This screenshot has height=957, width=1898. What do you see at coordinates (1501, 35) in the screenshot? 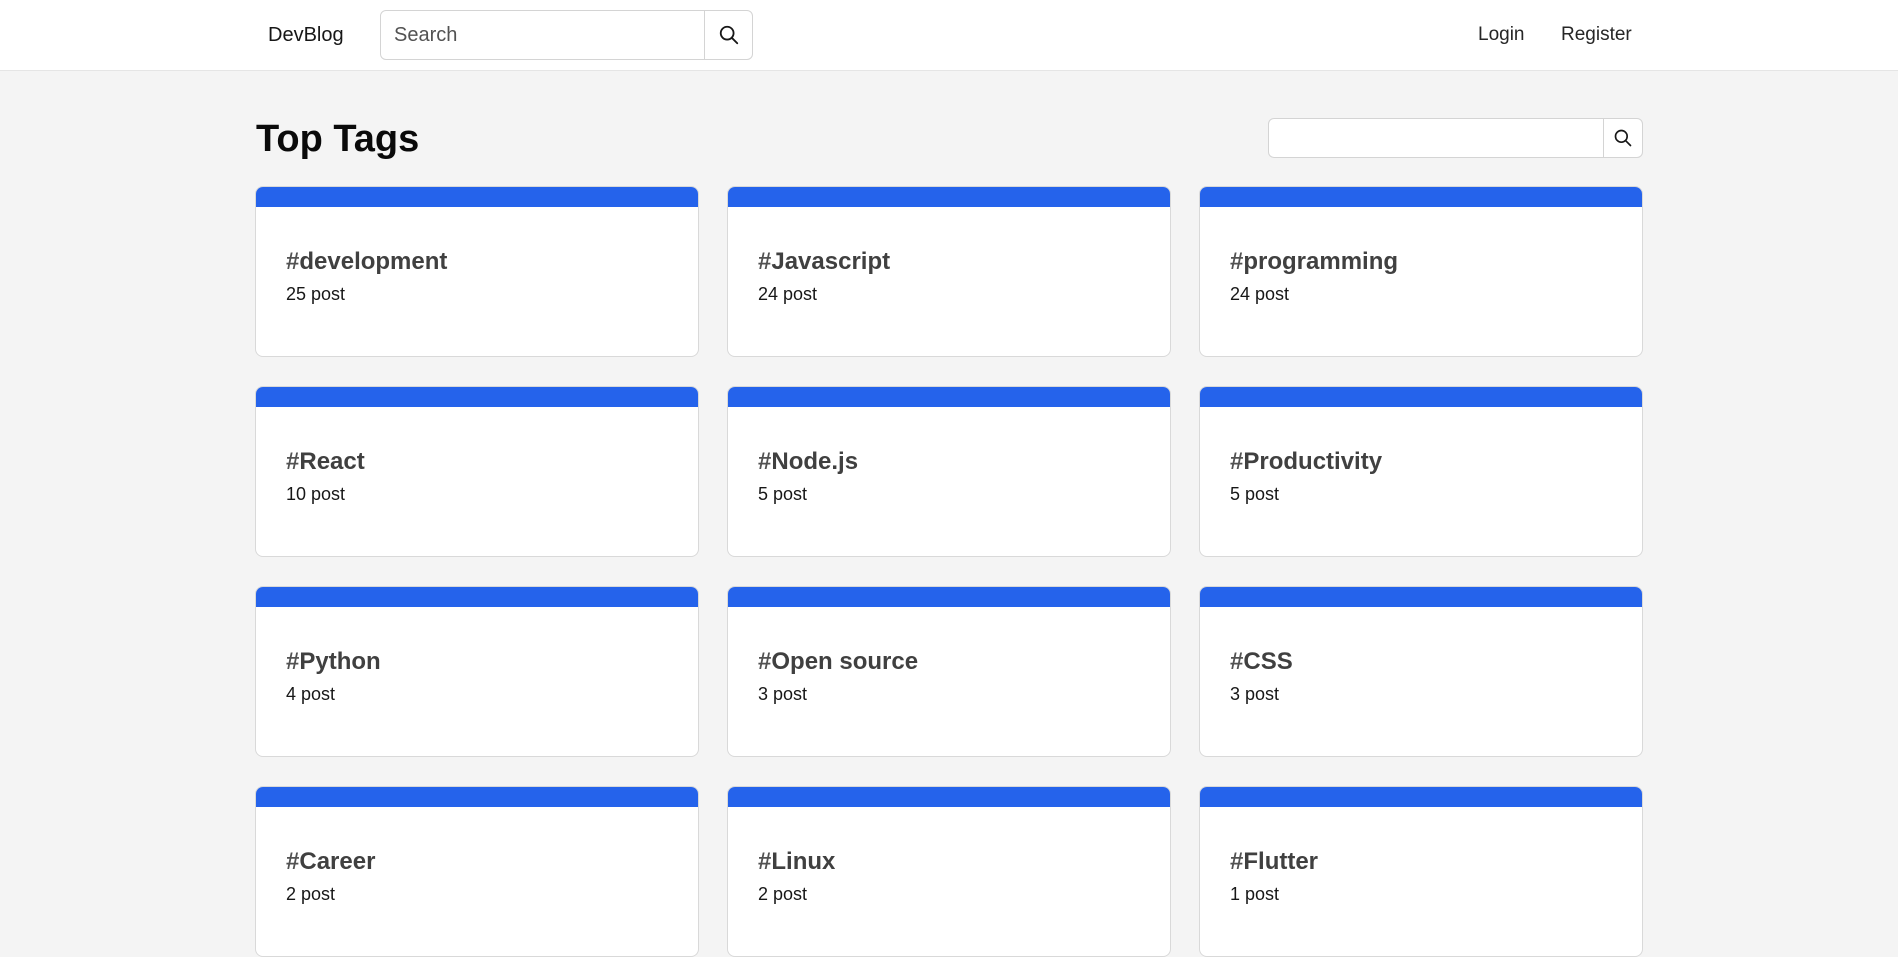
I see `login-link: Login` at bounding box center [1501, 35].